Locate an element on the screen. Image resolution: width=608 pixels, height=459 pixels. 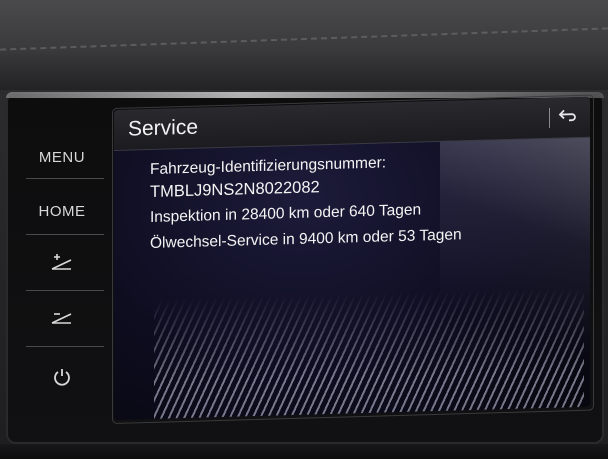
page-title: Service is located at coordinates (163, 128).